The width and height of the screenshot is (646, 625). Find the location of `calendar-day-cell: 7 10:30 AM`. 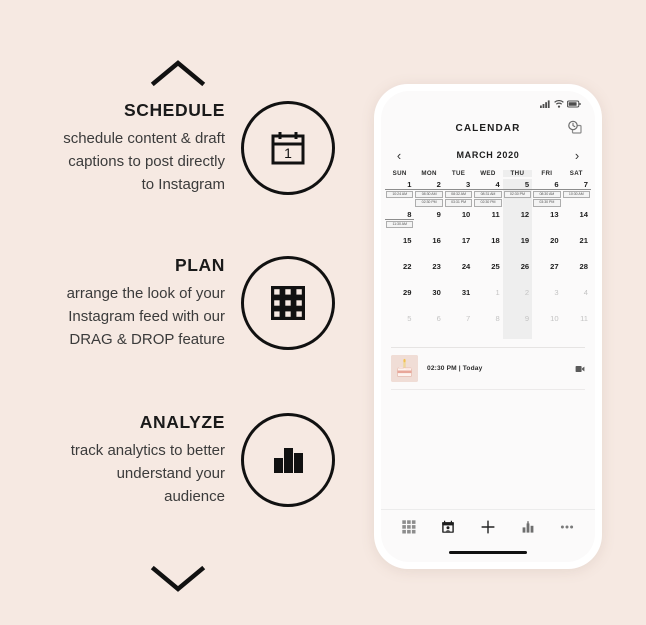

calendar-day-cell: 7 10:30 AM is located at coordinates (576, 194).